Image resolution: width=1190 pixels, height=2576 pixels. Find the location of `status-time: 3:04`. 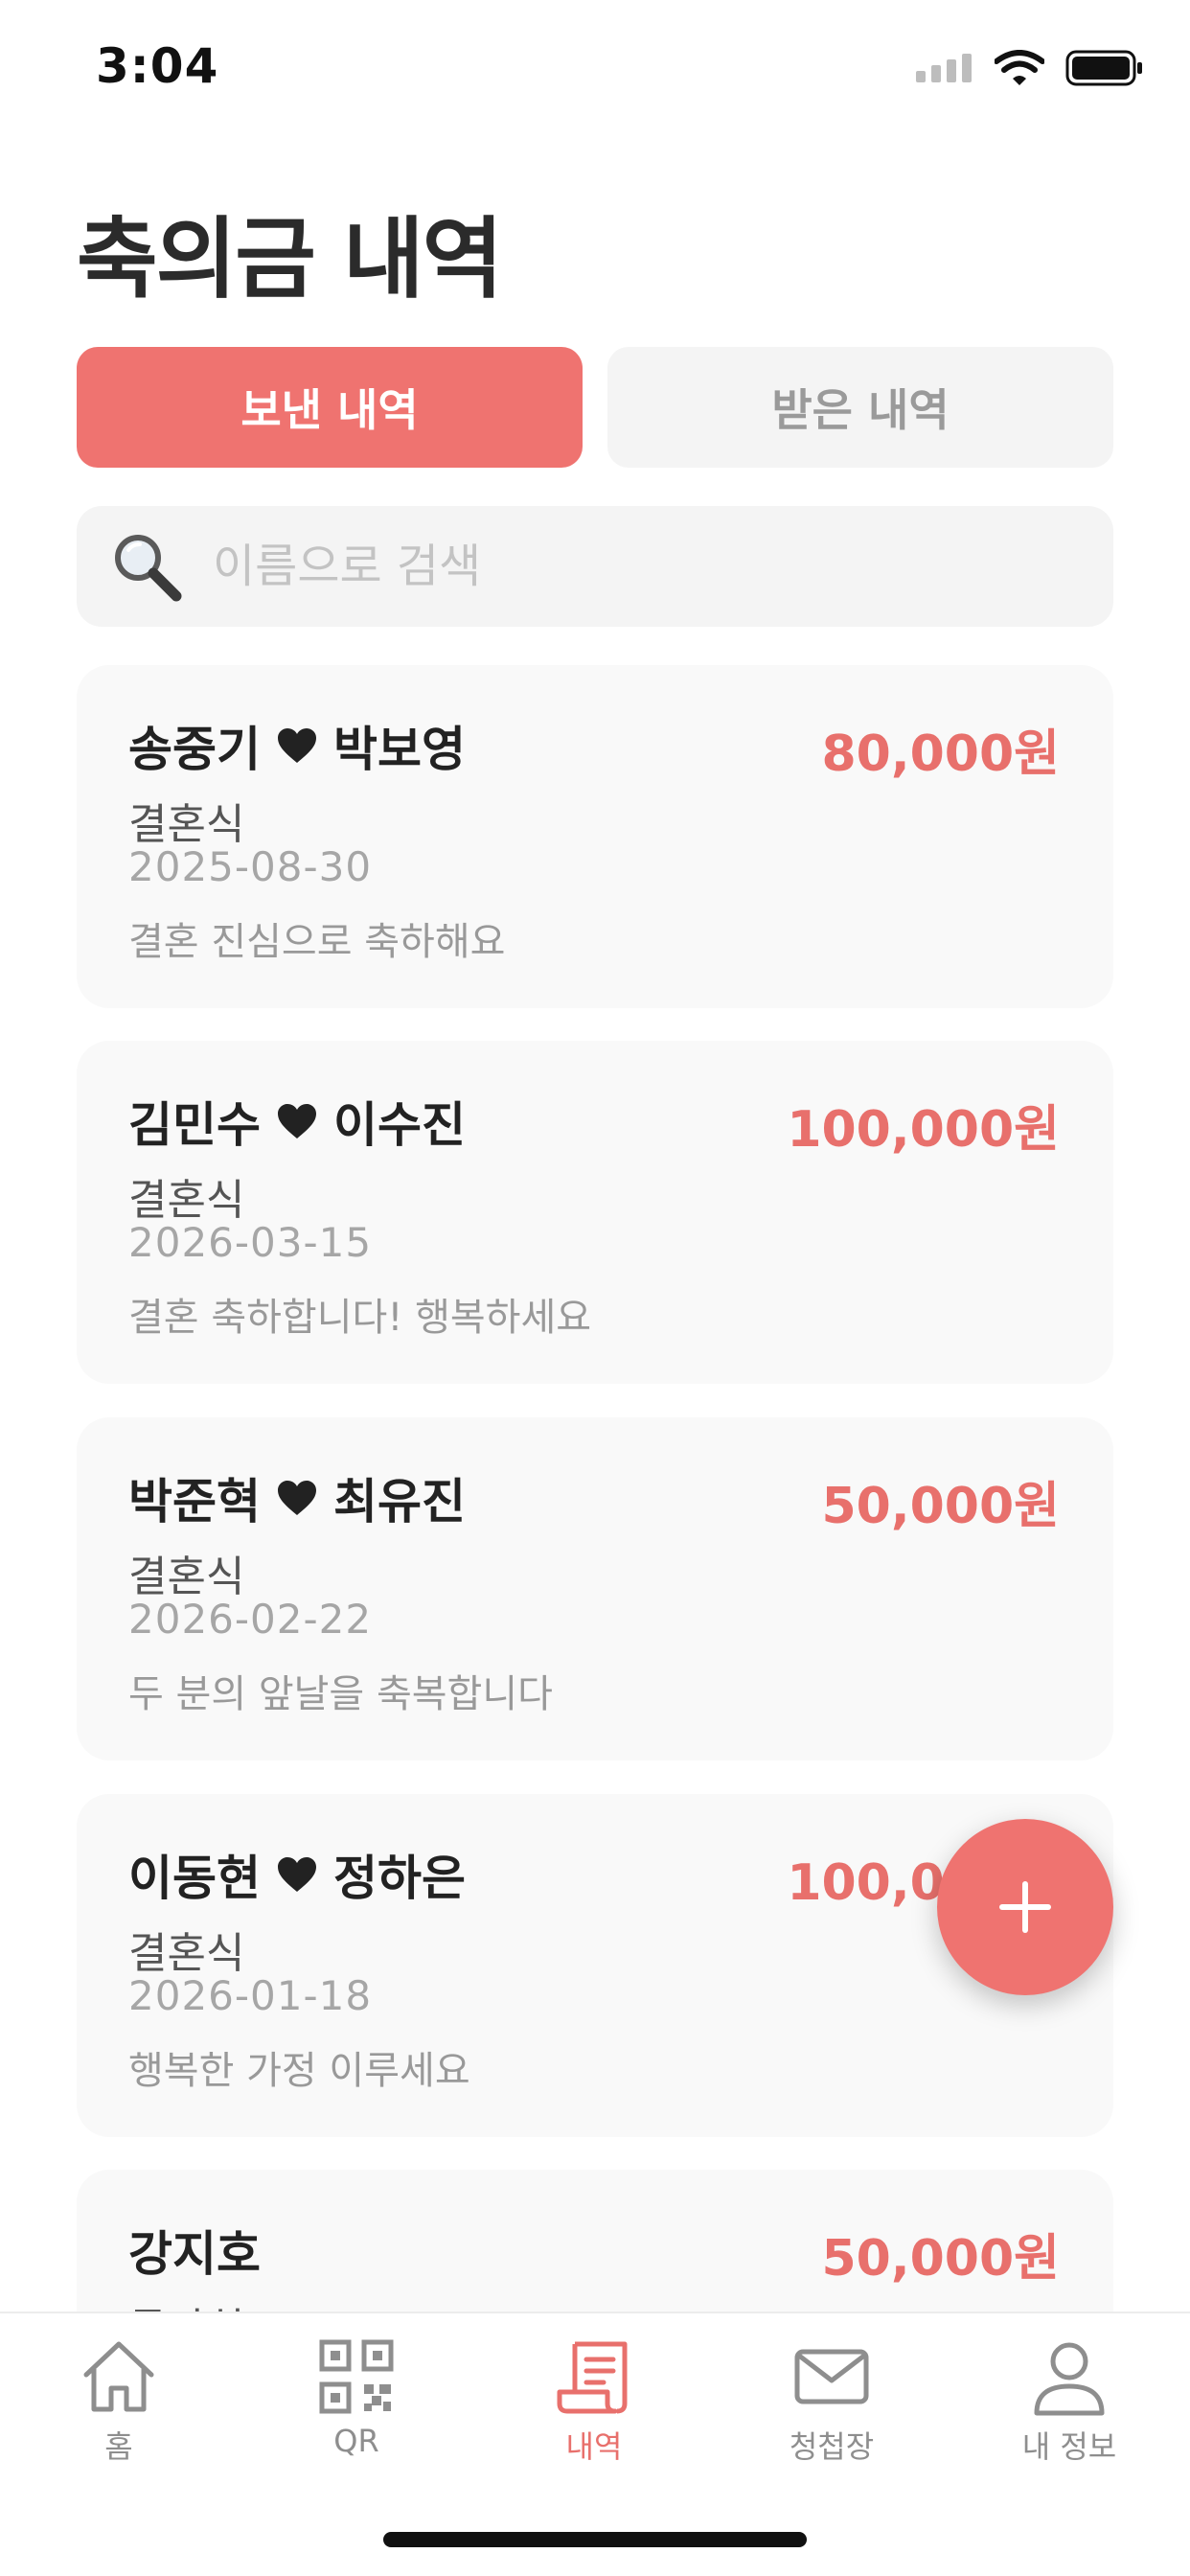

status-time: 3:04 is located at coordinates (158, 66).